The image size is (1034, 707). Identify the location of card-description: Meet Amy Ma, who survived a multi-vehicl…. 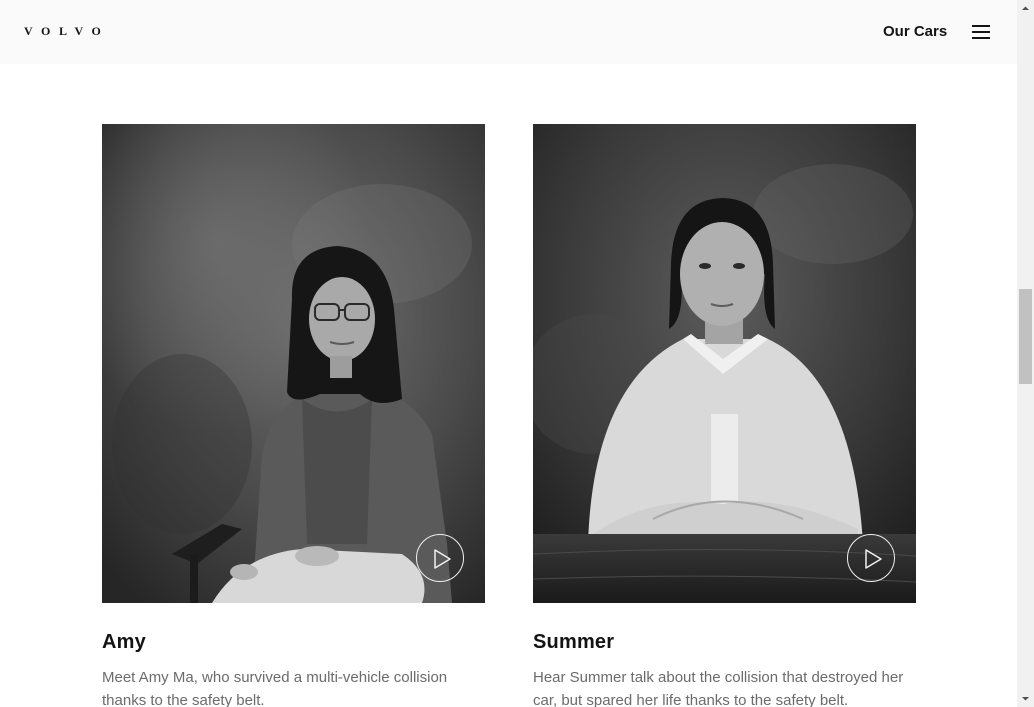
(275, 688).